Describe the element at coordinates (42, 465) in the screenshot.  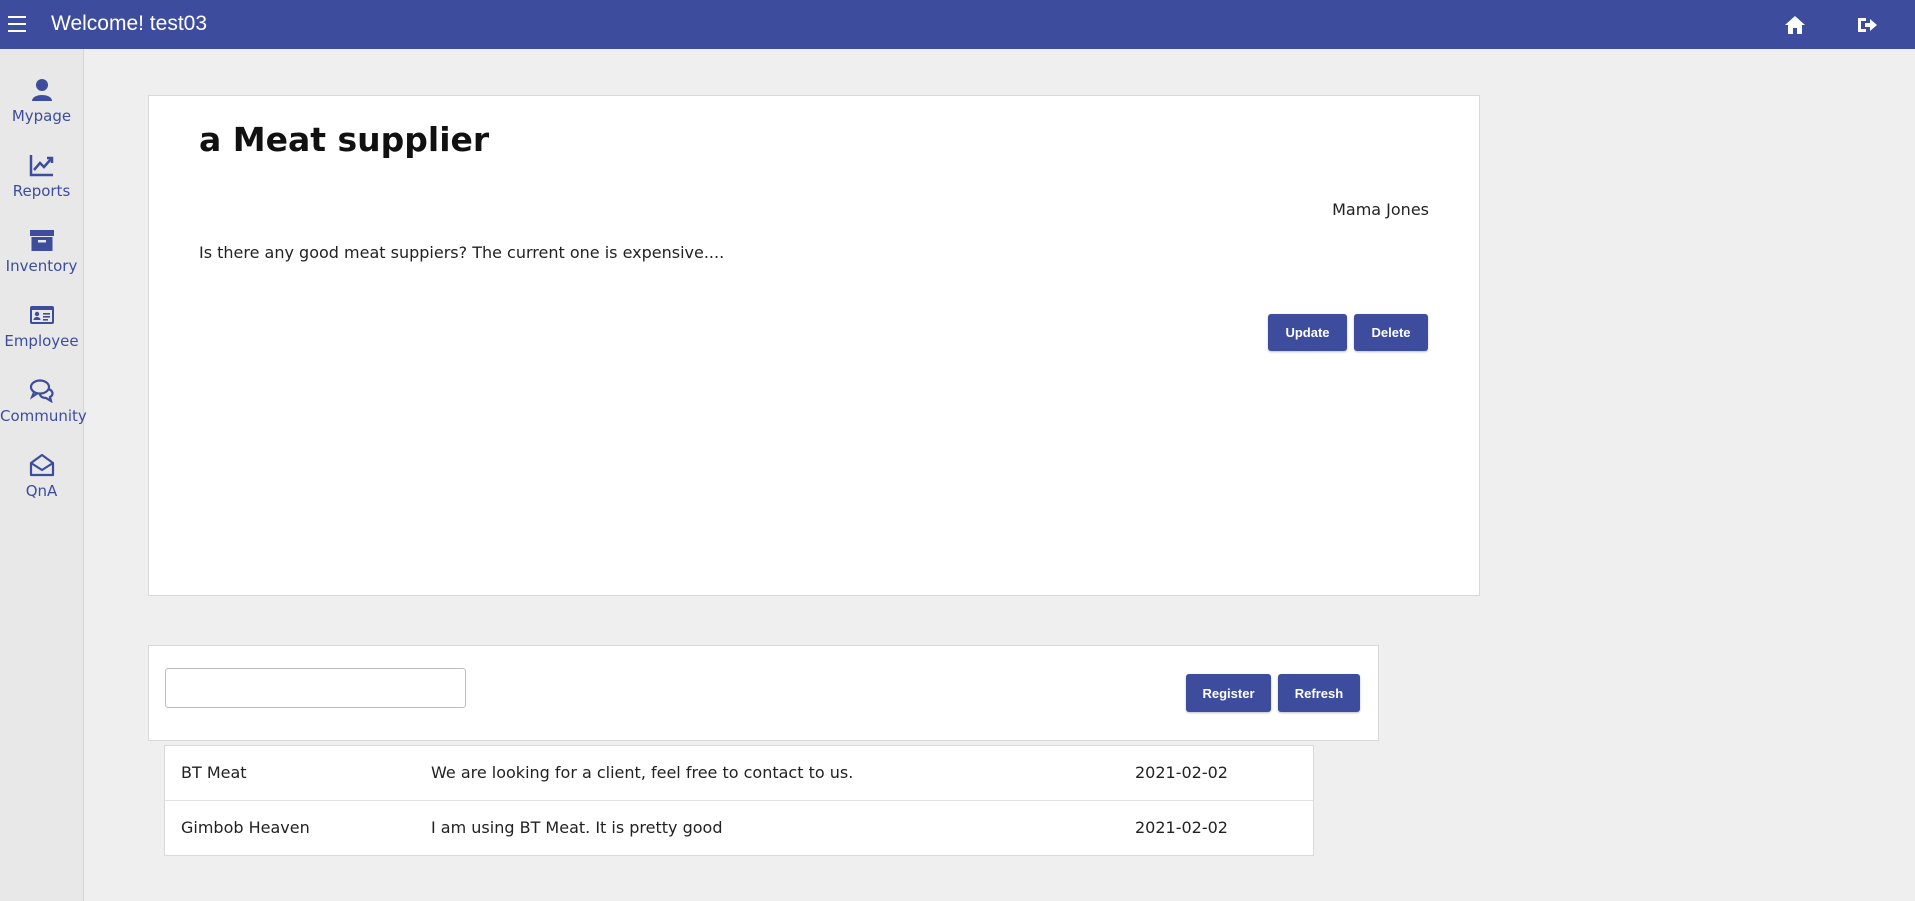
I see `envelope-open-icon` at that location.